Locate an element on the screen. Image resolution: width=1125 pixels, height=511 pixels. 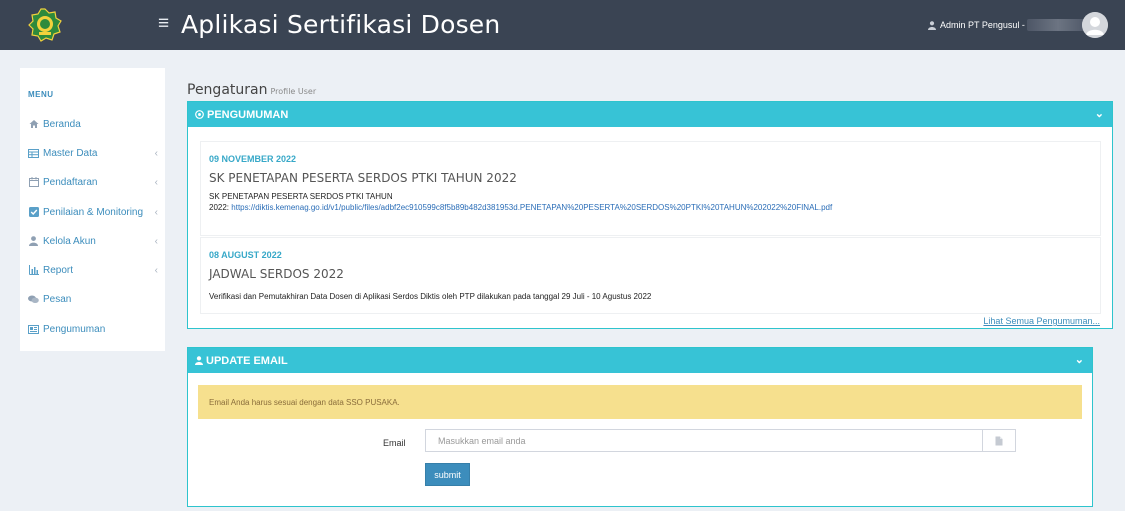
input-addon is located at coordinates (998, 440).